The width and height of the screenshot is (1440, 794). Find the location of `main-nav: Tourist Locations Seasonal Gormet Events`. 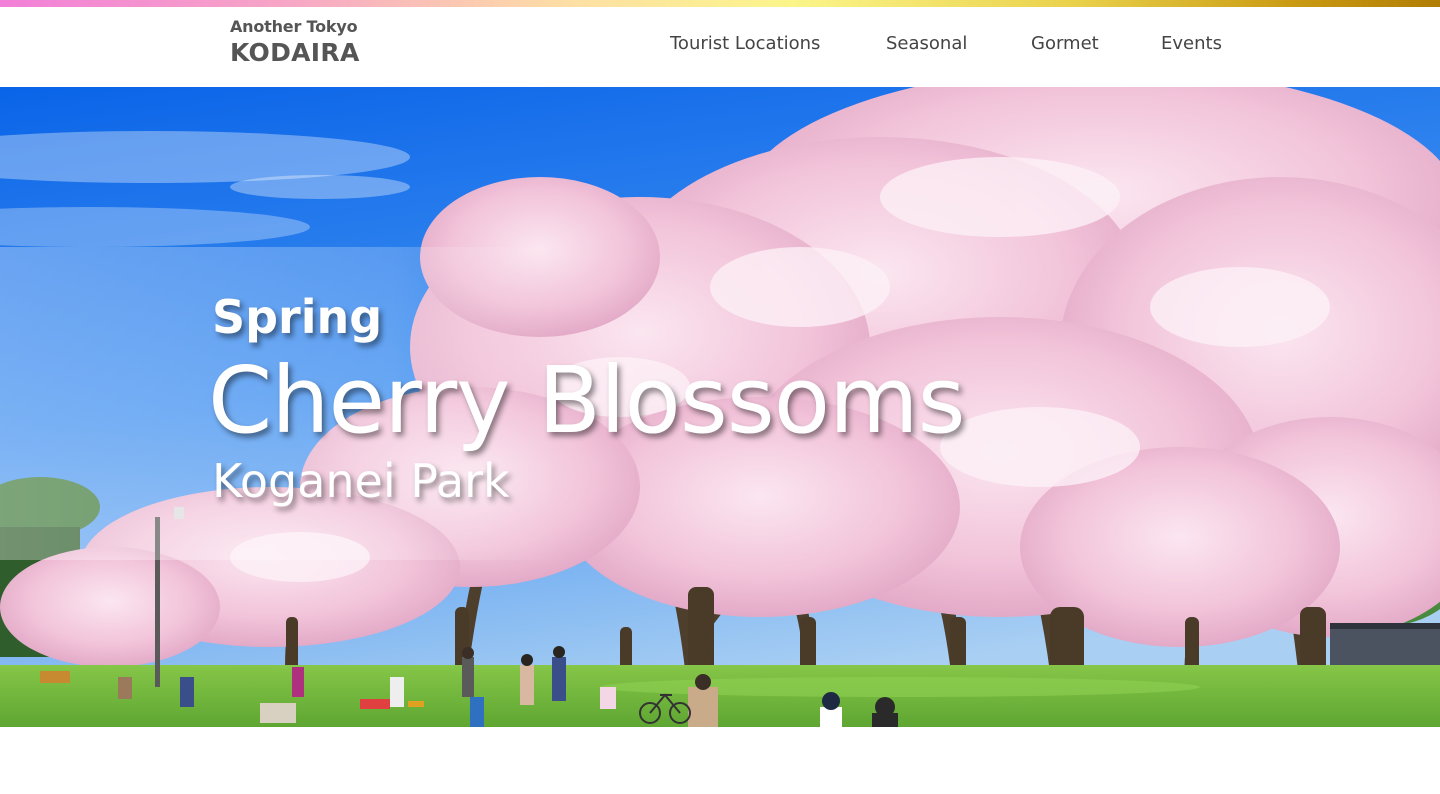

main-nav: Tourist Locations Seasonal Gormet Events is located at coordinates (720, 46).